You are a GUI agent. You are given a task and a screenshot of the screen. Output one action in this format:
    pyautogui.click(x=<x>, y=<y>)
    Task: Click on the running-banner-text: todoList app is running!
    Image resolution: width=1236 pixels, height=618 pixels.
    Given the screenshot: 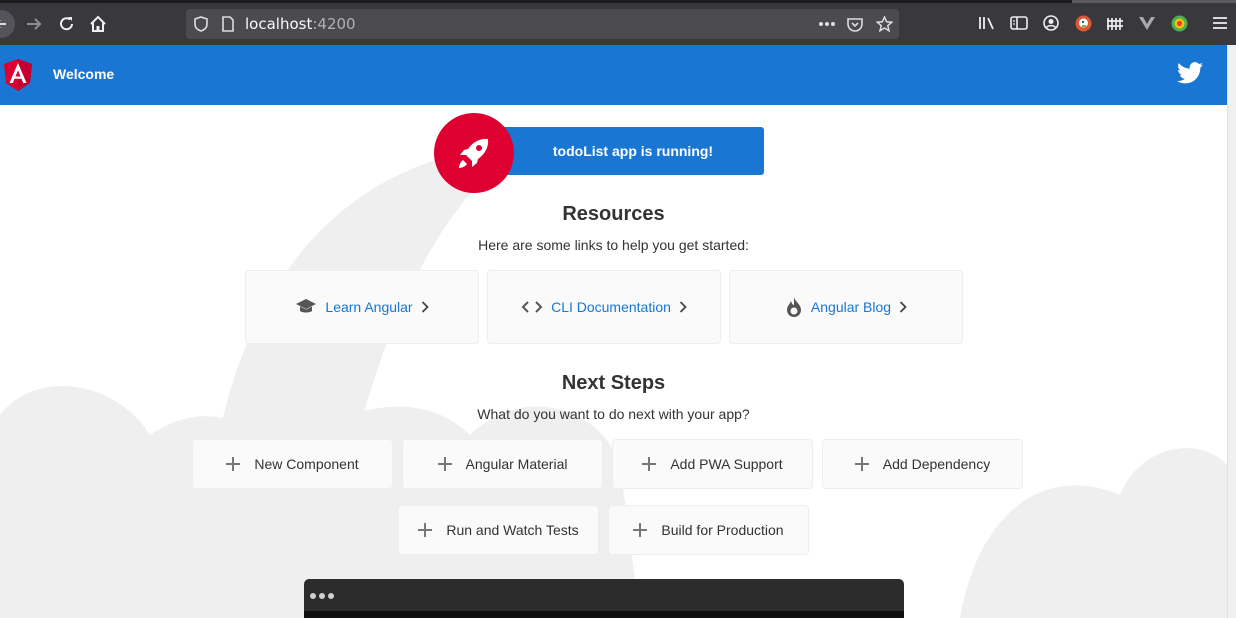 What is the action you would take?
    pyautogui.click(x=633, y=151)
    